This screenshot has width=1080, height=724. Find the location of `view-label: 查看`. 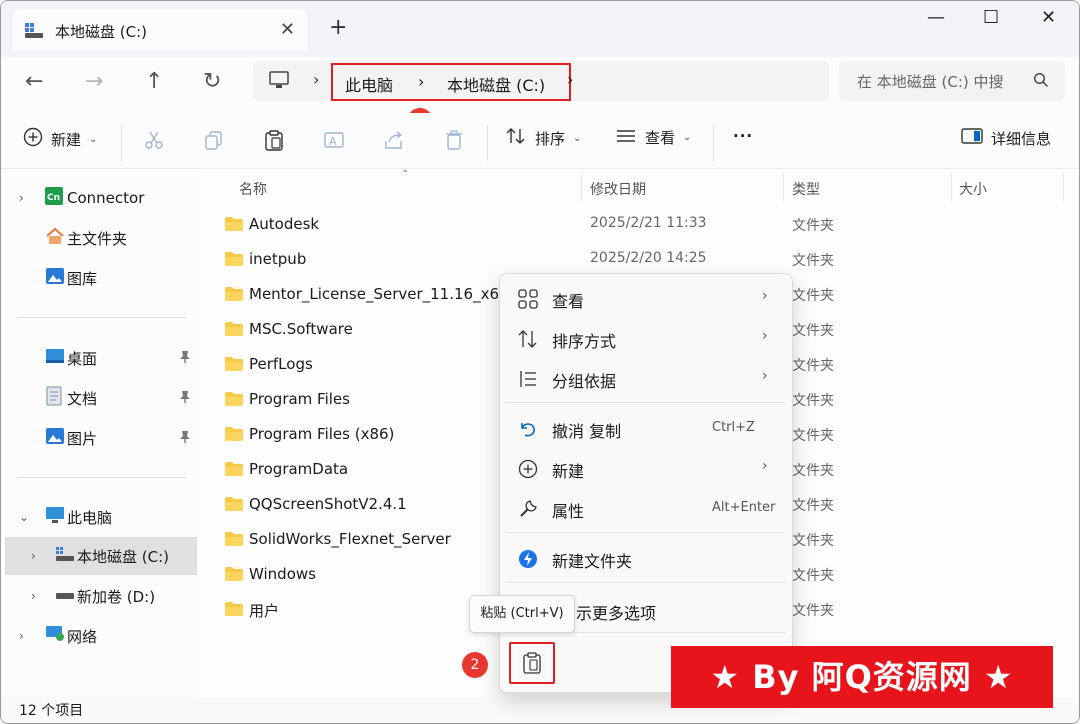

view-label: 查看 is located at coordinates (660, 138).